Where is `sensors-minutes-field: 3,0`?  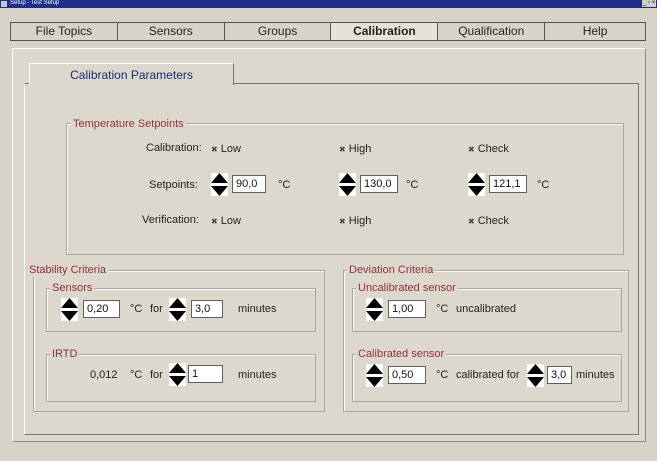
sensors-minutes-field: 3,0 is located at coordinates (207, 309).